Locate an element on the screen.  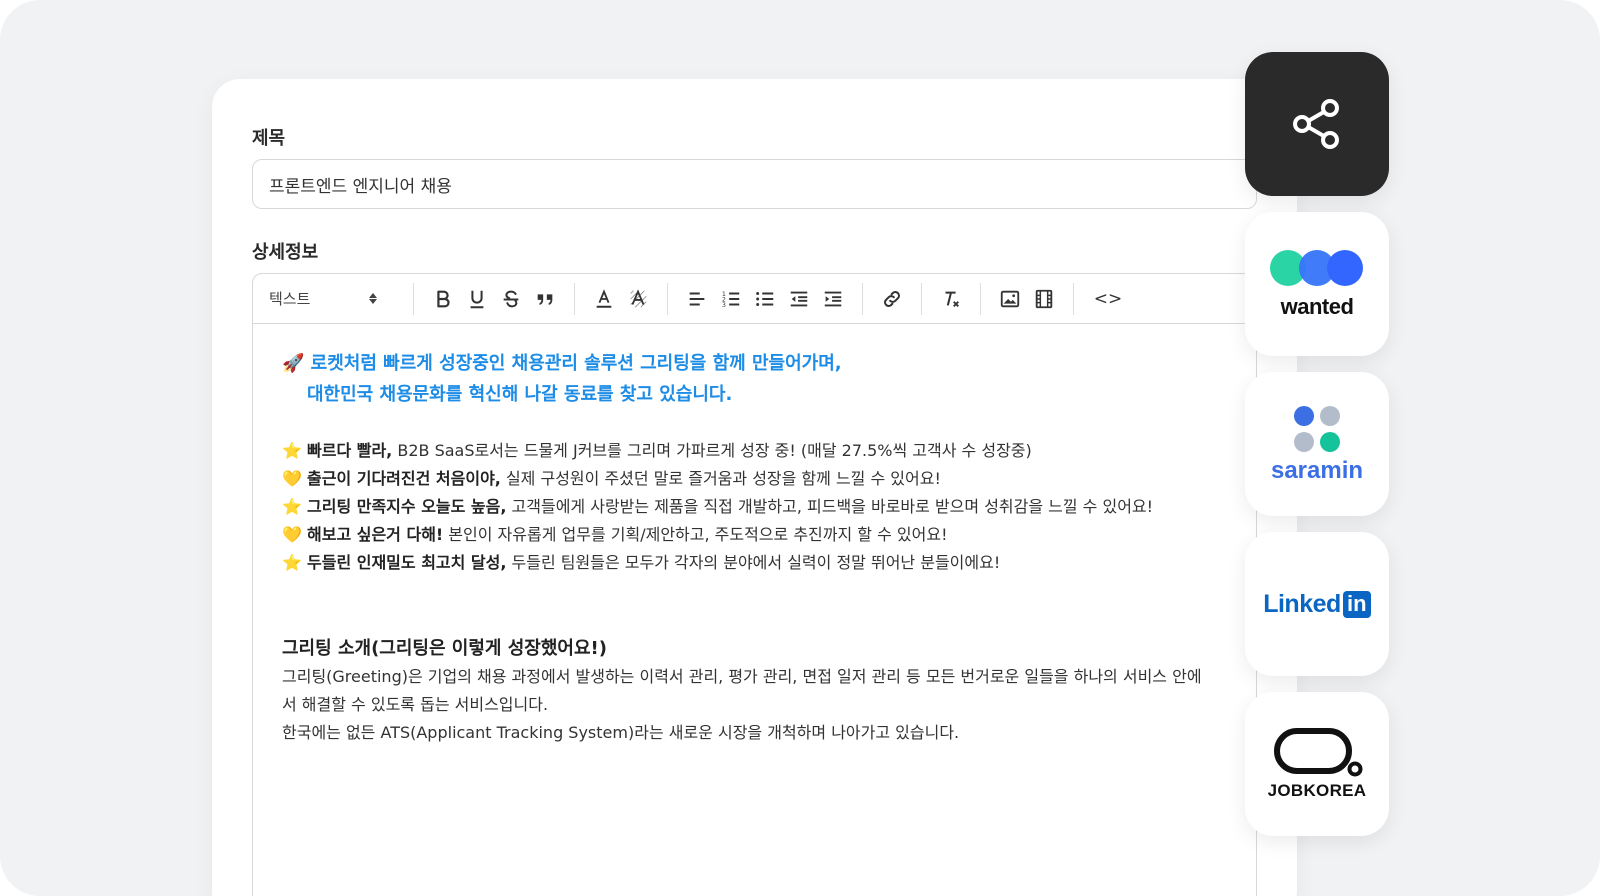
jobkorea-logo-text: JOBKOREA is located at coordinates (1317, 790).